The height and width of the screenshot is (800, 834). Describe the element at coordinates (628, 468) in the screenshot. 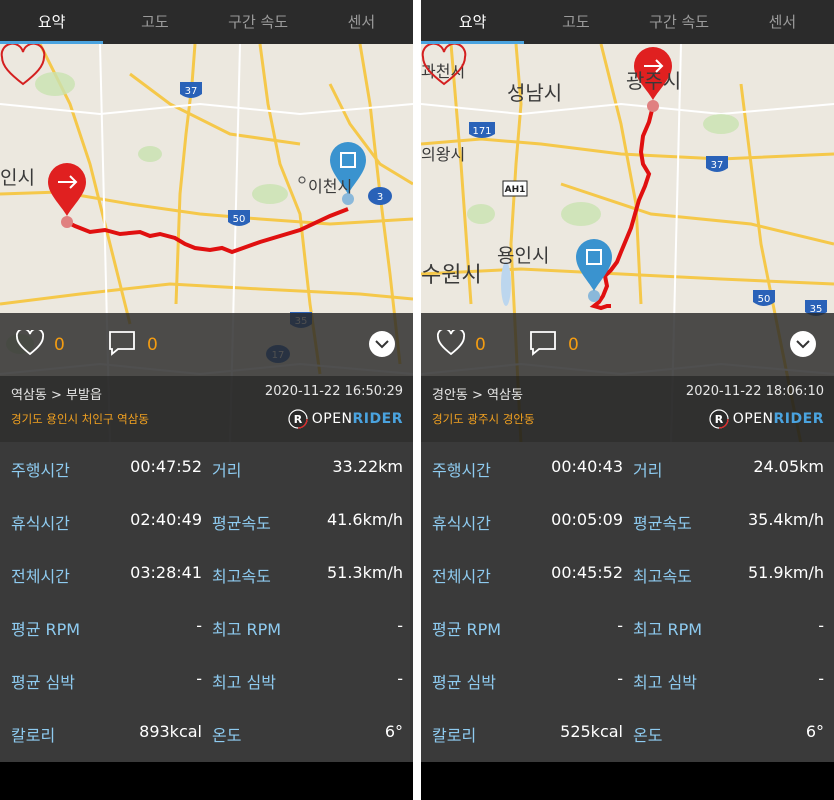

I see `stat-row: 주행시간 00:40:43 거리 24.05km` at that location.